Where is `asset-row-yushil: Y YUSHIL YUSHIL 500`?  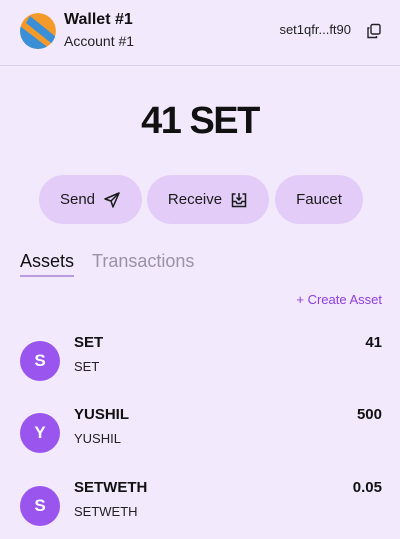 asset-row-yushil: Y YUSHIL YUSHIL 500 is located at coordinates (200, 430).